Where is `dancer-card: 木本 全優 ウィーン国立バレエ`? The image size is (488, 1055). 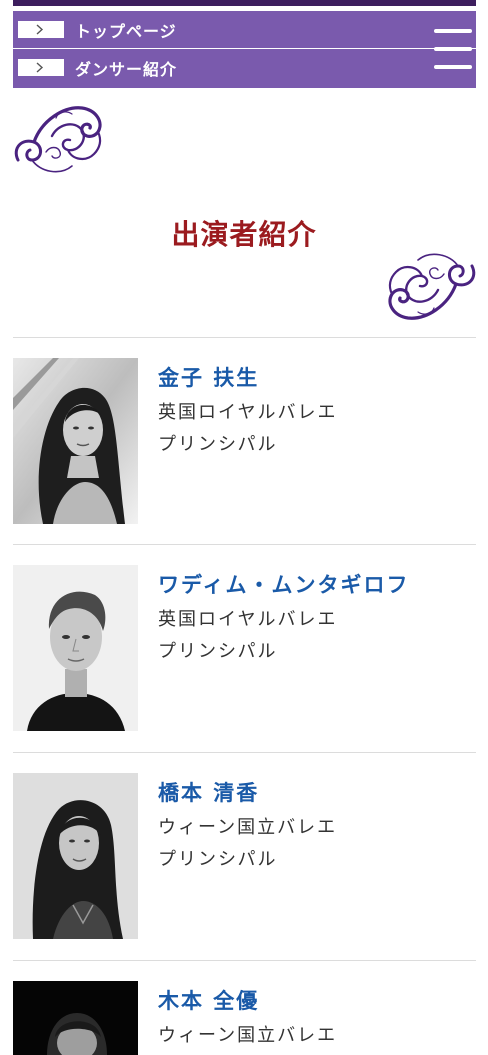
dancer-card: 木本 全優 ウィーン国立バレエ is located at coordinates (244, 1018).